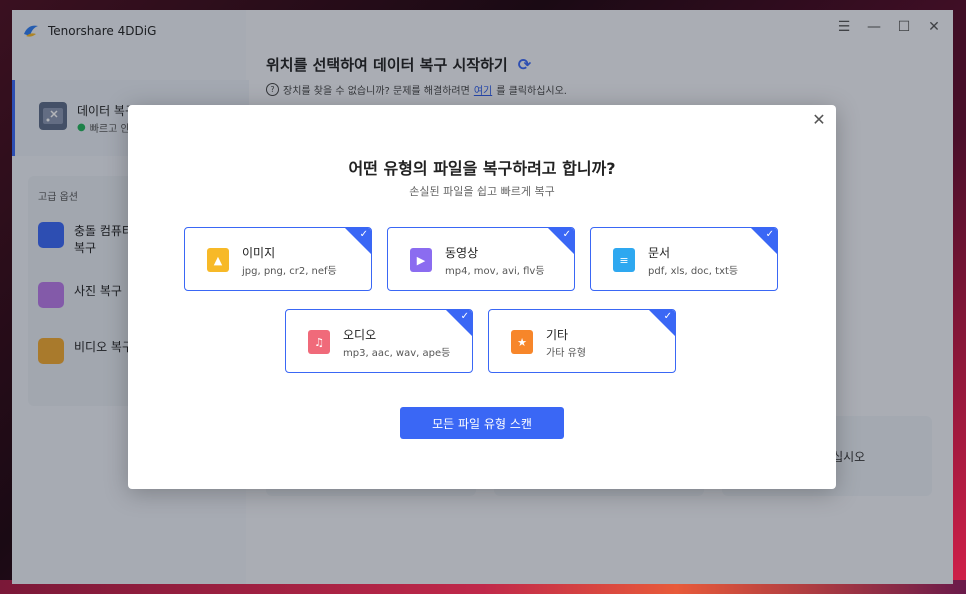 Image resolution: width=966 pixels, height=594 pixels. Describe the element at coordinates (557, 335) in the screenshot. I see `file-type-name: 기타` at that location.